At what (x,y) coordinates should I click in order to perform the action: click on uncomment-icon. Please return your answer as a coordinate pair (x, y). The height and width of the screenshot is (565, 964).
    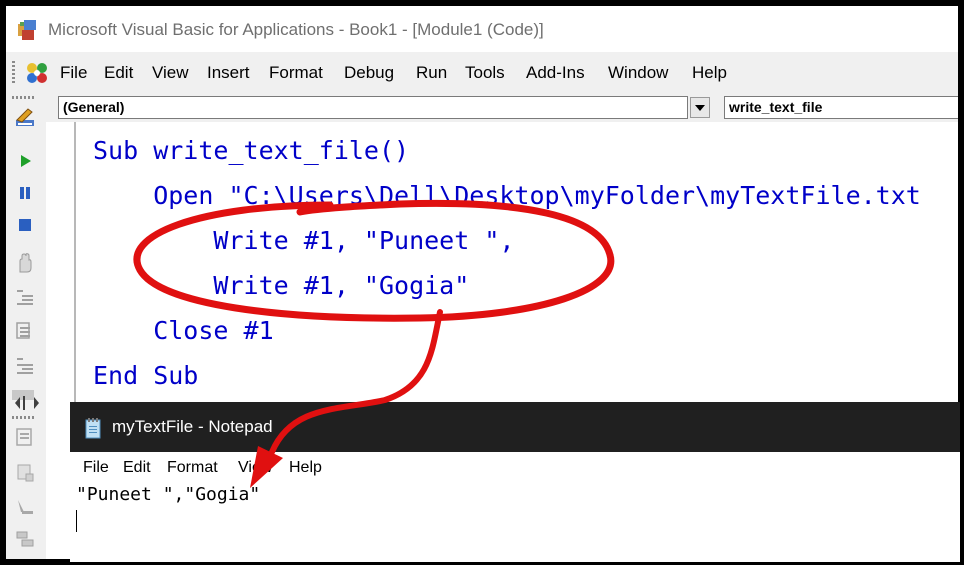
    Looking at the image, I should click on (25, 507).